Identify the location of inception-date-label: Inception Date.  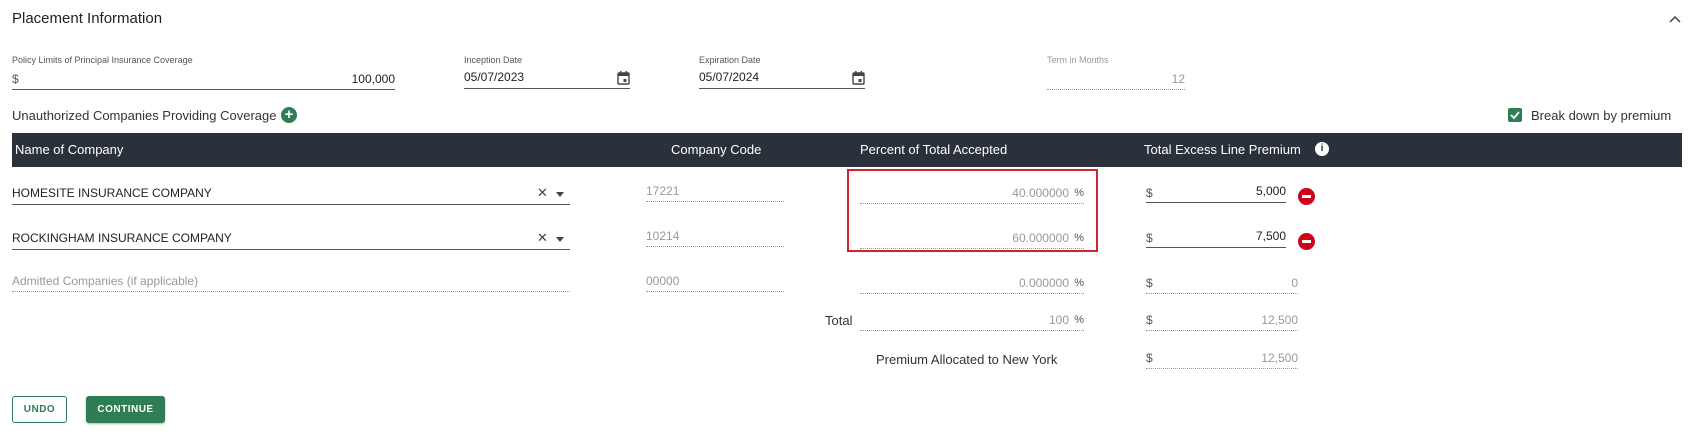
(493, 60).